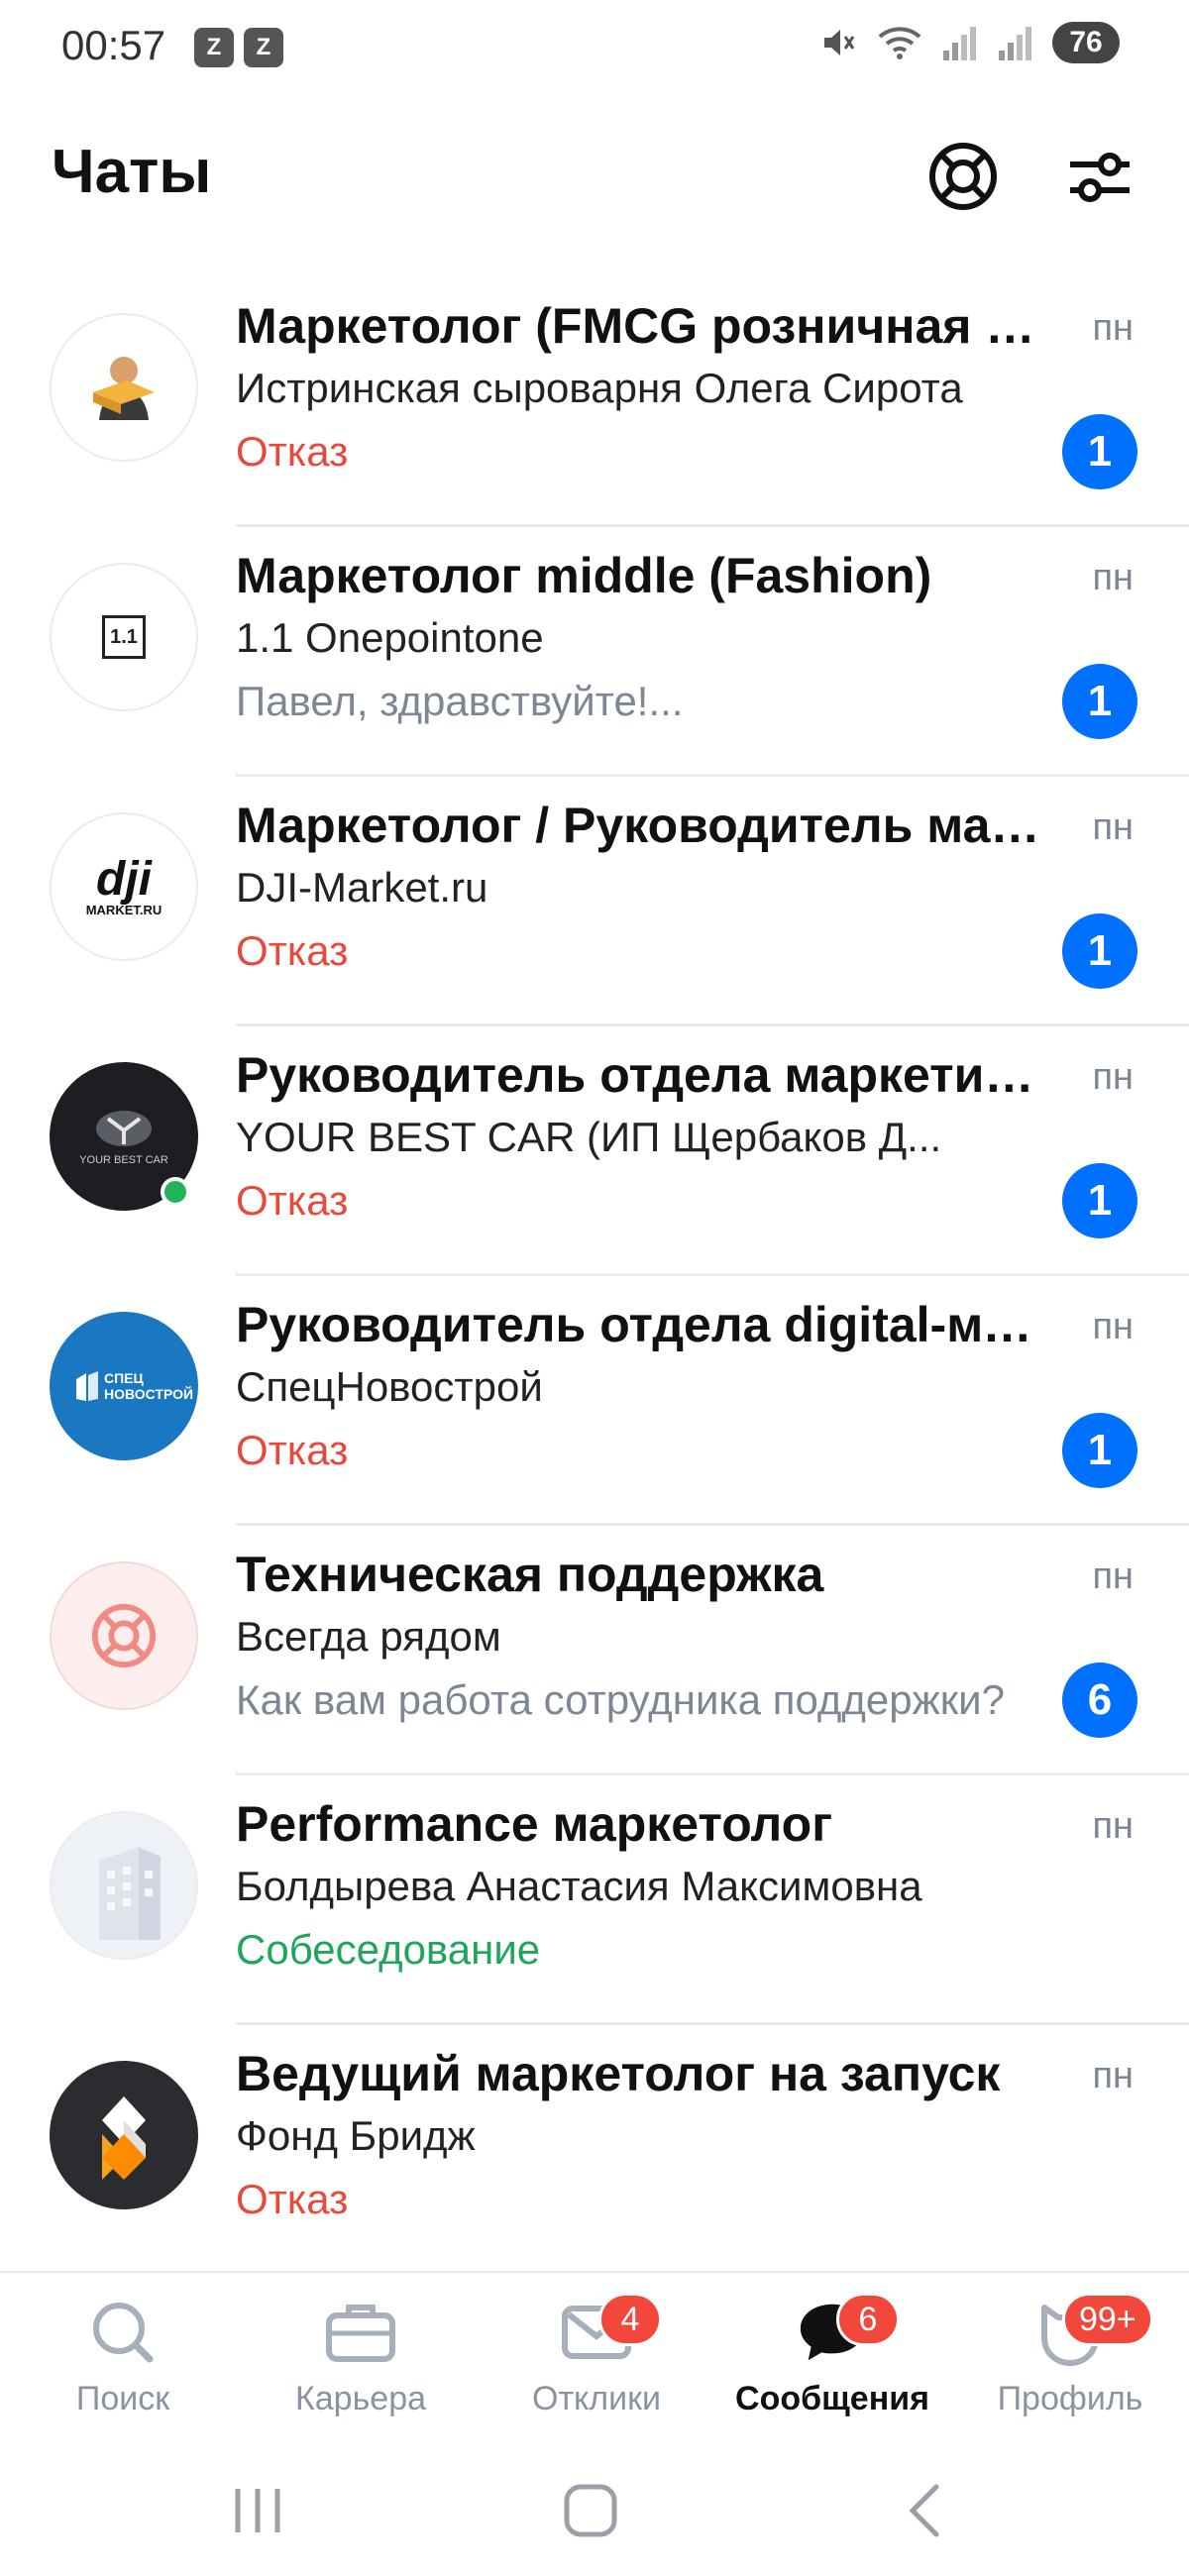 The image size is (1189, 2576). What do you see at coordinates (87, 1386) in the screenshot?
I see `building-mark-icon` at bounding box center [87, 1386].